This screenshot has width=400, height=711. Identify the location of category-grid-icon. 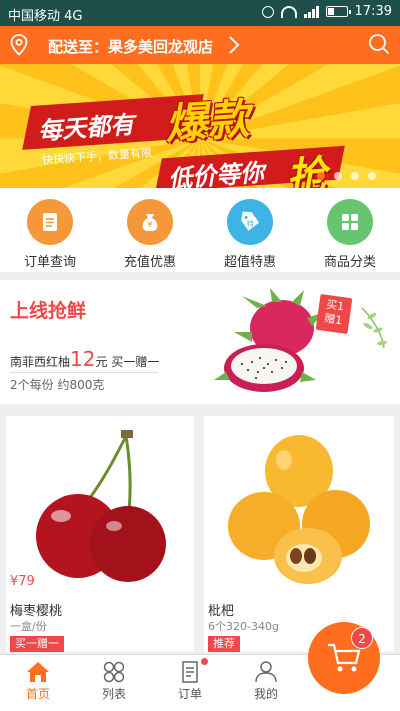
(350, 222).